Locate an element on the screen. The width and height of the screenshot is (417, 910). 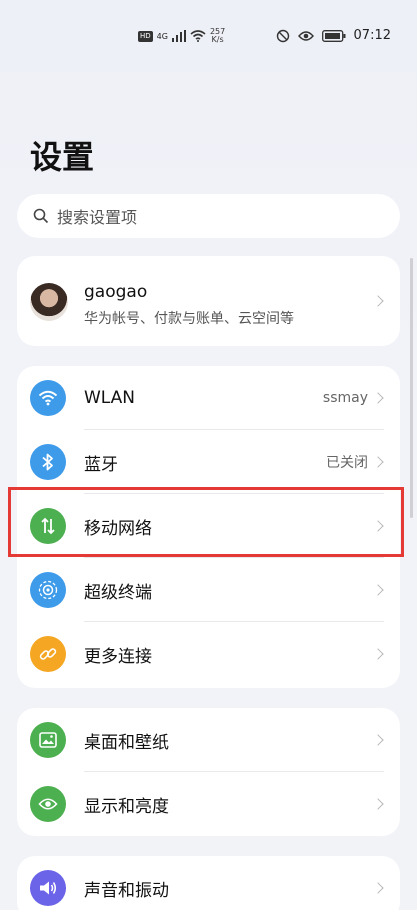
profile-subtitle: 华为帐号、付款与账单、云空间等 is located at coordinates (189, 319).